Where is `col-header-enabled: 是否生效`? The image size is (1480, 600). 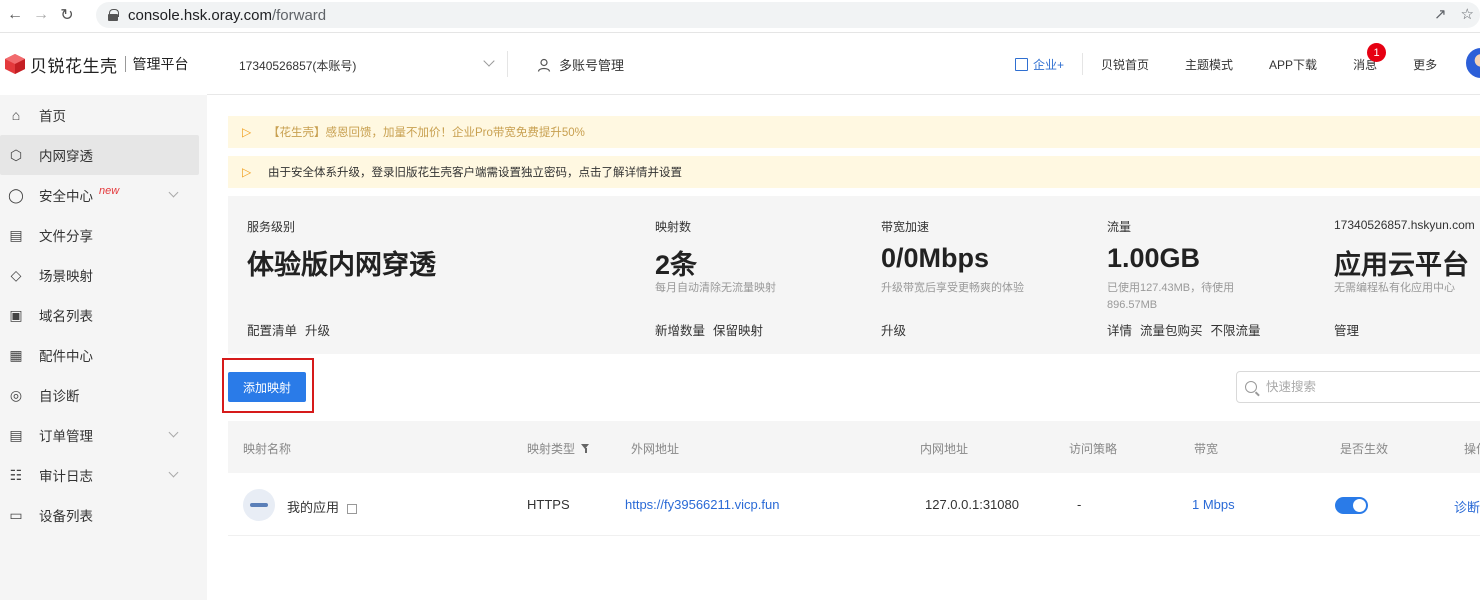
col-header-enabled: 是否生效 is located at coordinates (1364, 449).